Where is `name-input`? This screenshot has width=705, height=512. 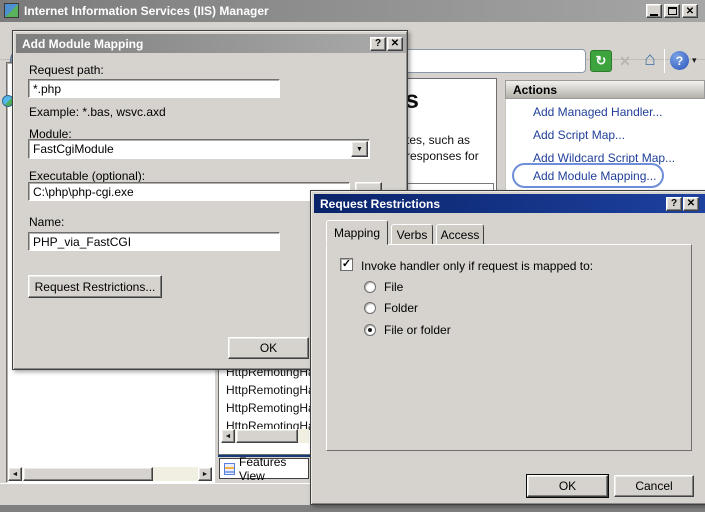 name-input is located at coordinates (154, 241).